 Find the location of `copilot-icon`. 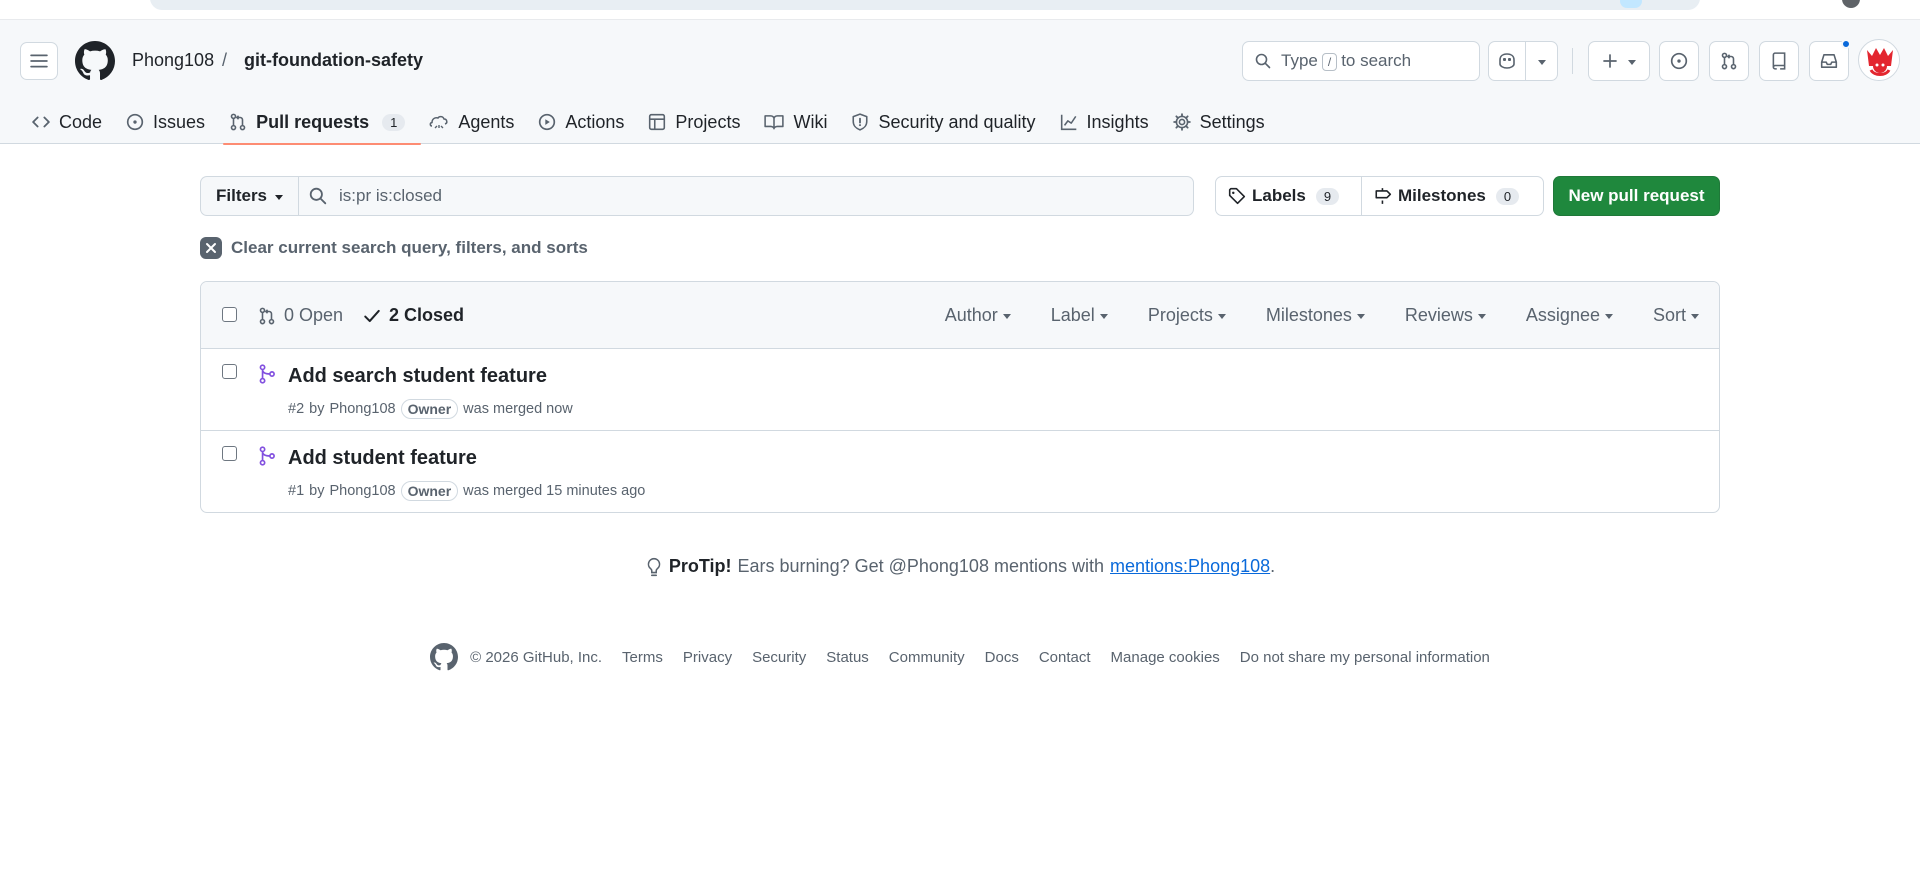

copilot-icon is located at coordinates (1507, 61).